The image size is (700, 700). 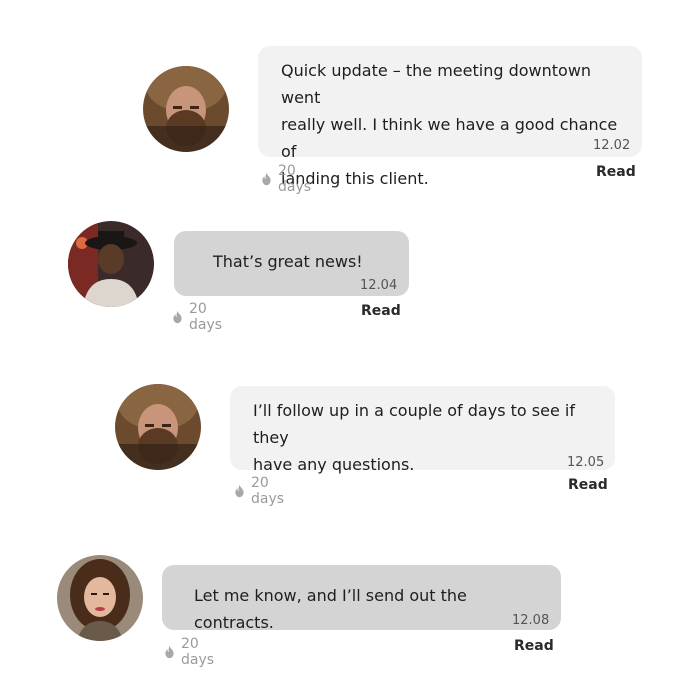 What do you see at coordinates (612, 145) in the screenshot?
I see `message-time: 12.02` at bounding box center [612, 145].